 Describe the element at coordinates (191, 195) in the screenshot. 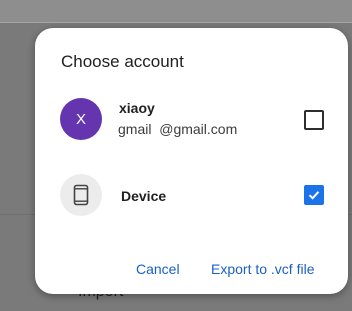

I see `account-row-device: Device` at that location.